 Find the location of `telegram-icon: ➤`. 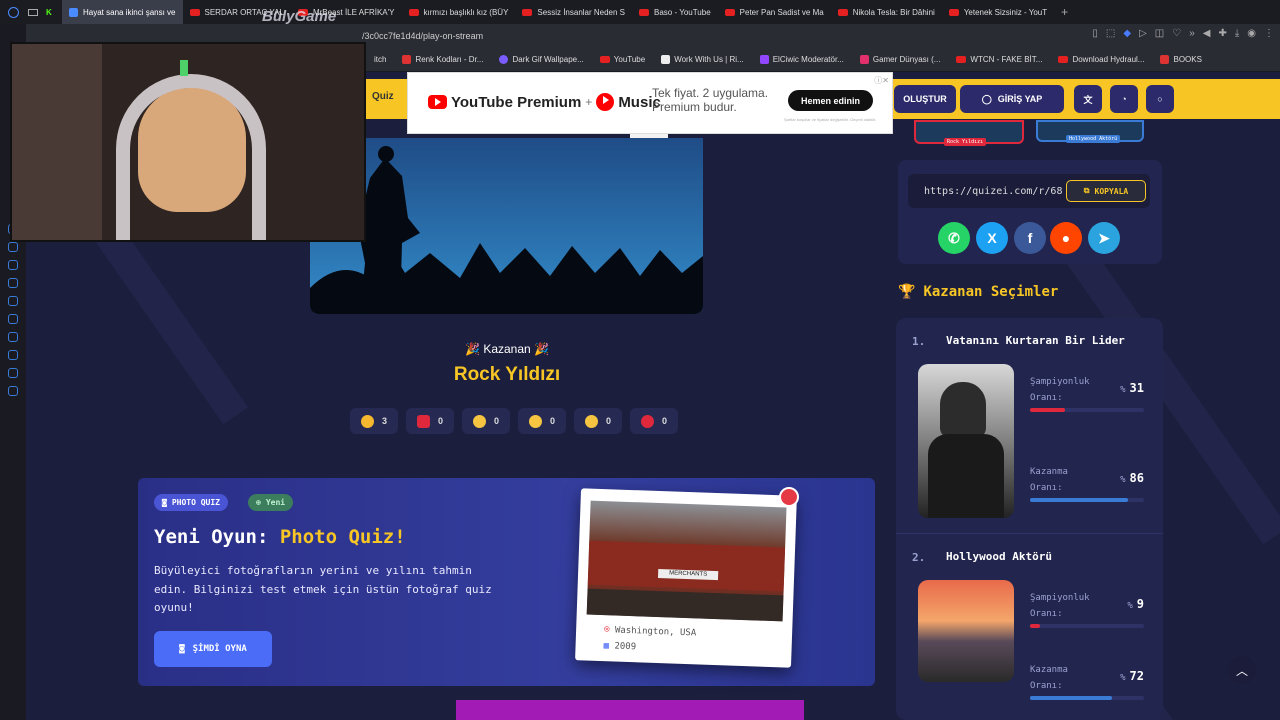

telegram-icon: ➤ is located at coordinates (1104, 238).